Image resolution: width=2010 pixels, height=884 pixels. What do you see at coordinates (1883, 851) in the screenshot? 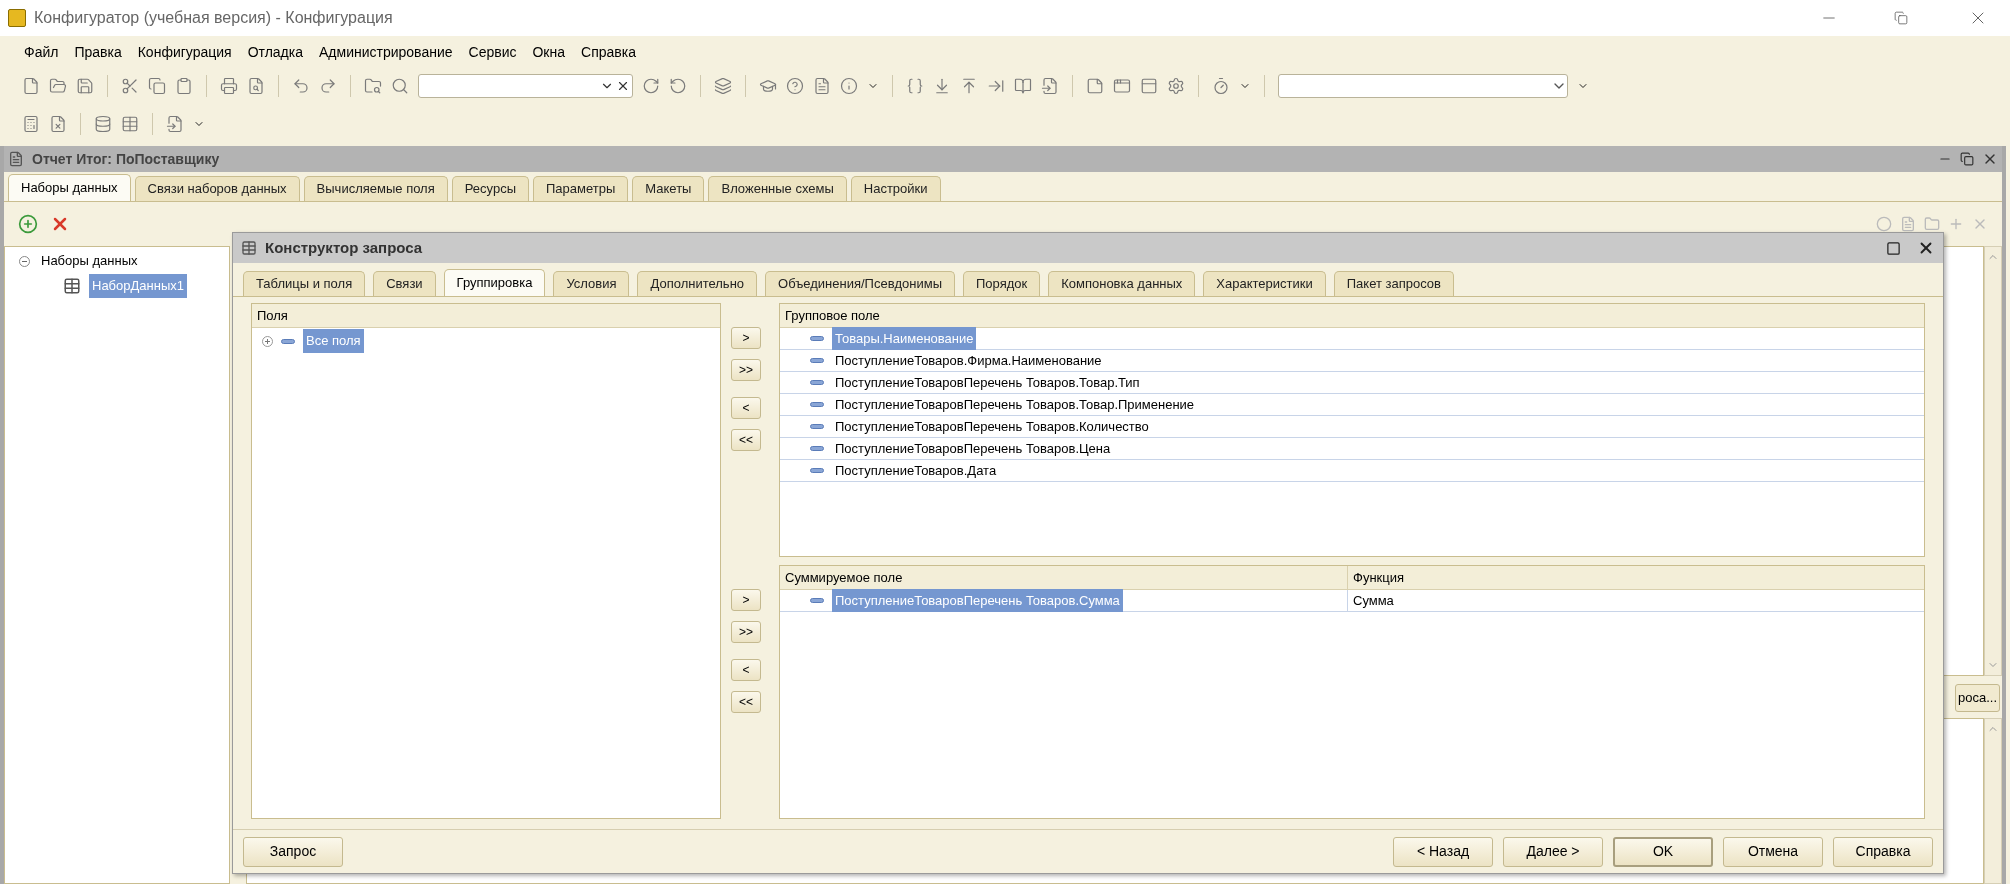
I see `dialog-button: Справка` at bounding box center [1883, 851].